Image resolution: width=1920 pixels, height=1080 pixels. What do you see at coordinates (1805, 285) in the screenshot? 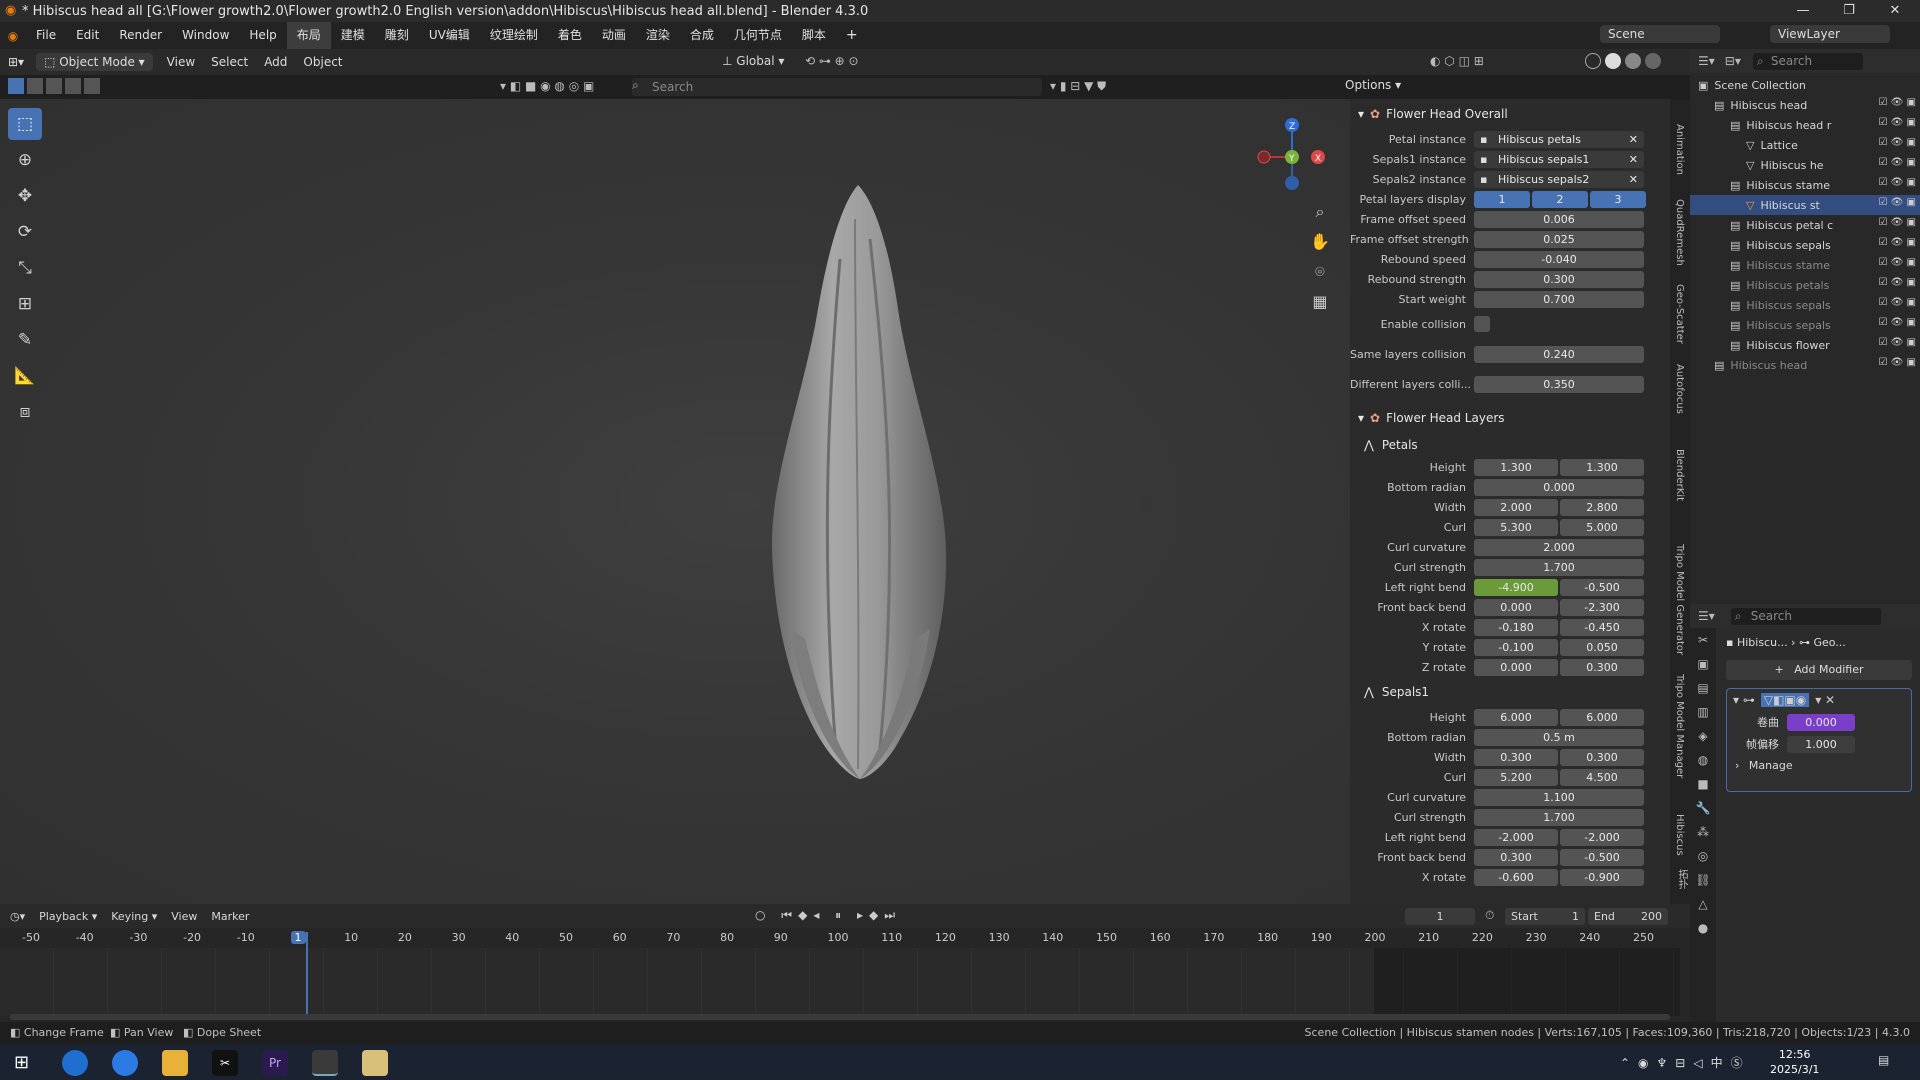
I see `outliner-row: ▤ Hibiscus petals ☑ 👁 ▣` at bounding box center [1805, 285].